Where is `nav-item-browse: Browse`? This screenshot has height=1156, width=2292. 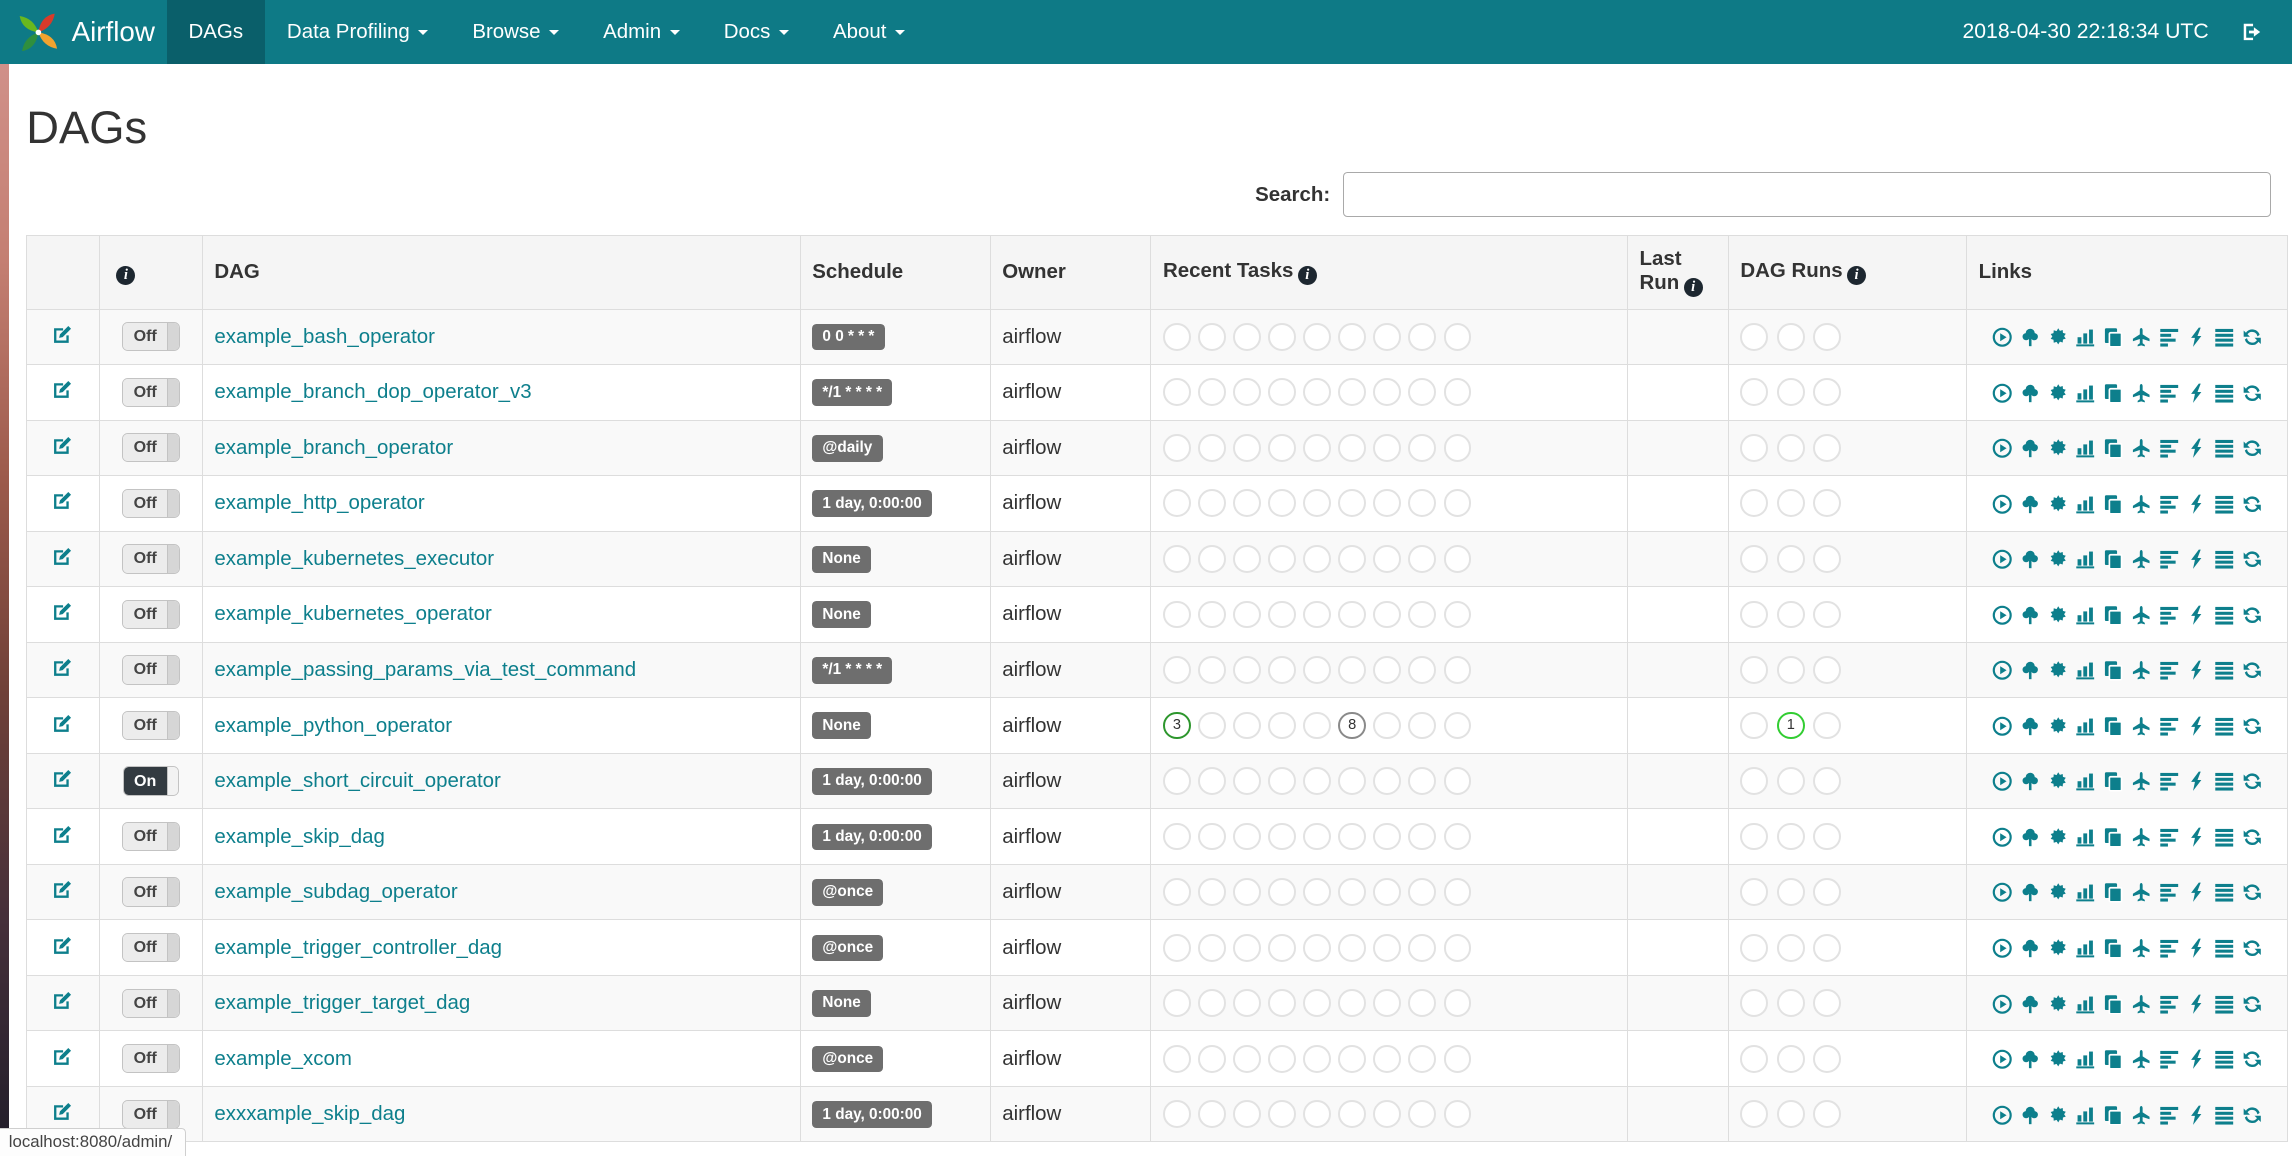 nav-item-browse: Browse is located at coordinates (515, 32).